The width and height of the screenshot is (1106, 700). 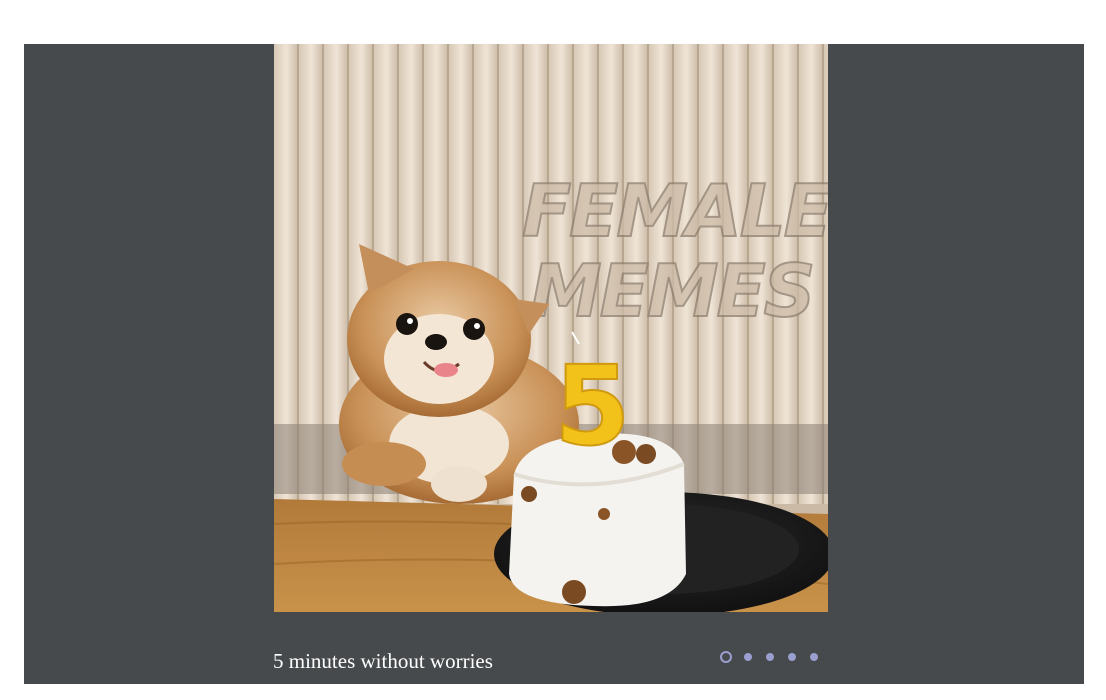 I want to click on svg-text: MEMES, so click(x=672, y=291).